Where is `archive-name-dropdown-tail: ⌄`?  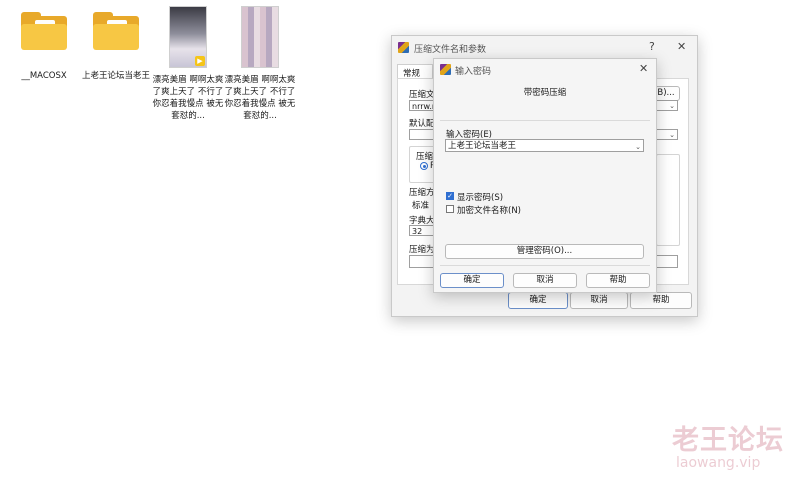
archive-name-dropdown-tail: ⌄ is located at coordinates (667, 105).